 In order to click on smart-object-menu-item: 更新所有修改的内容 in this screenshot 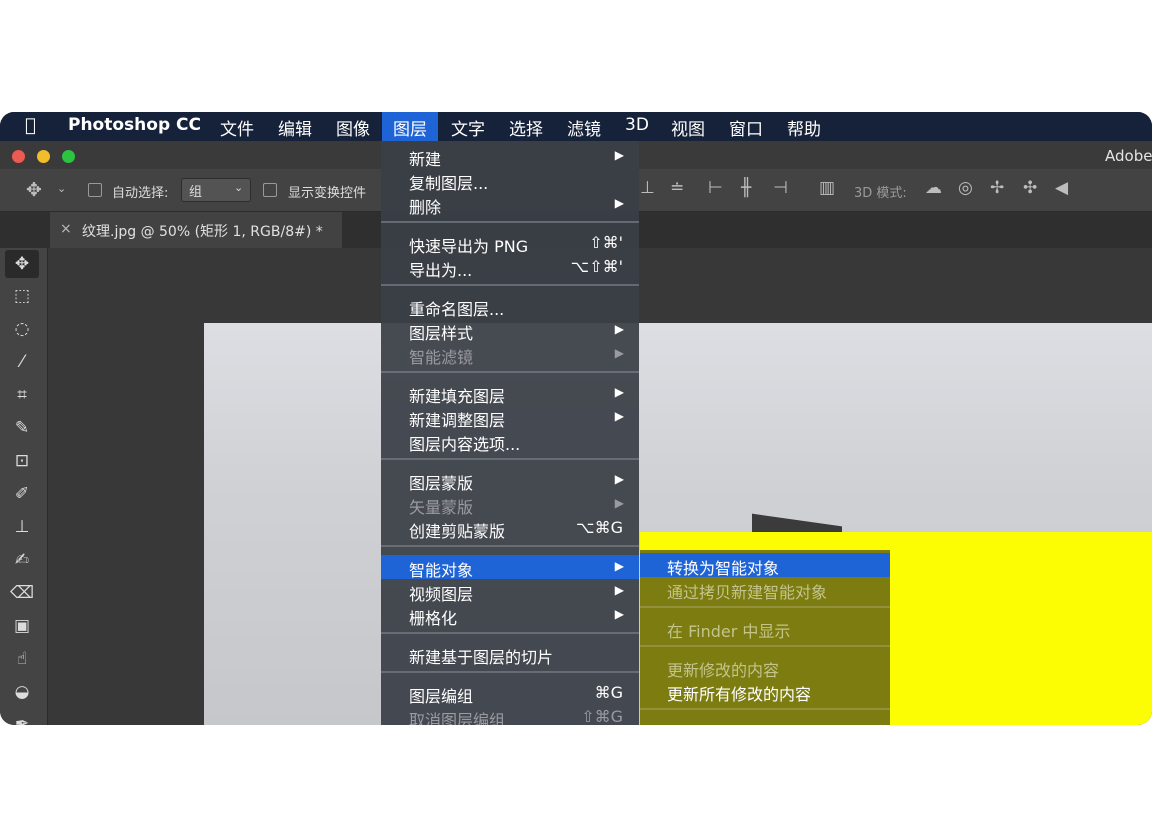, I will do `click(765, 691)`.